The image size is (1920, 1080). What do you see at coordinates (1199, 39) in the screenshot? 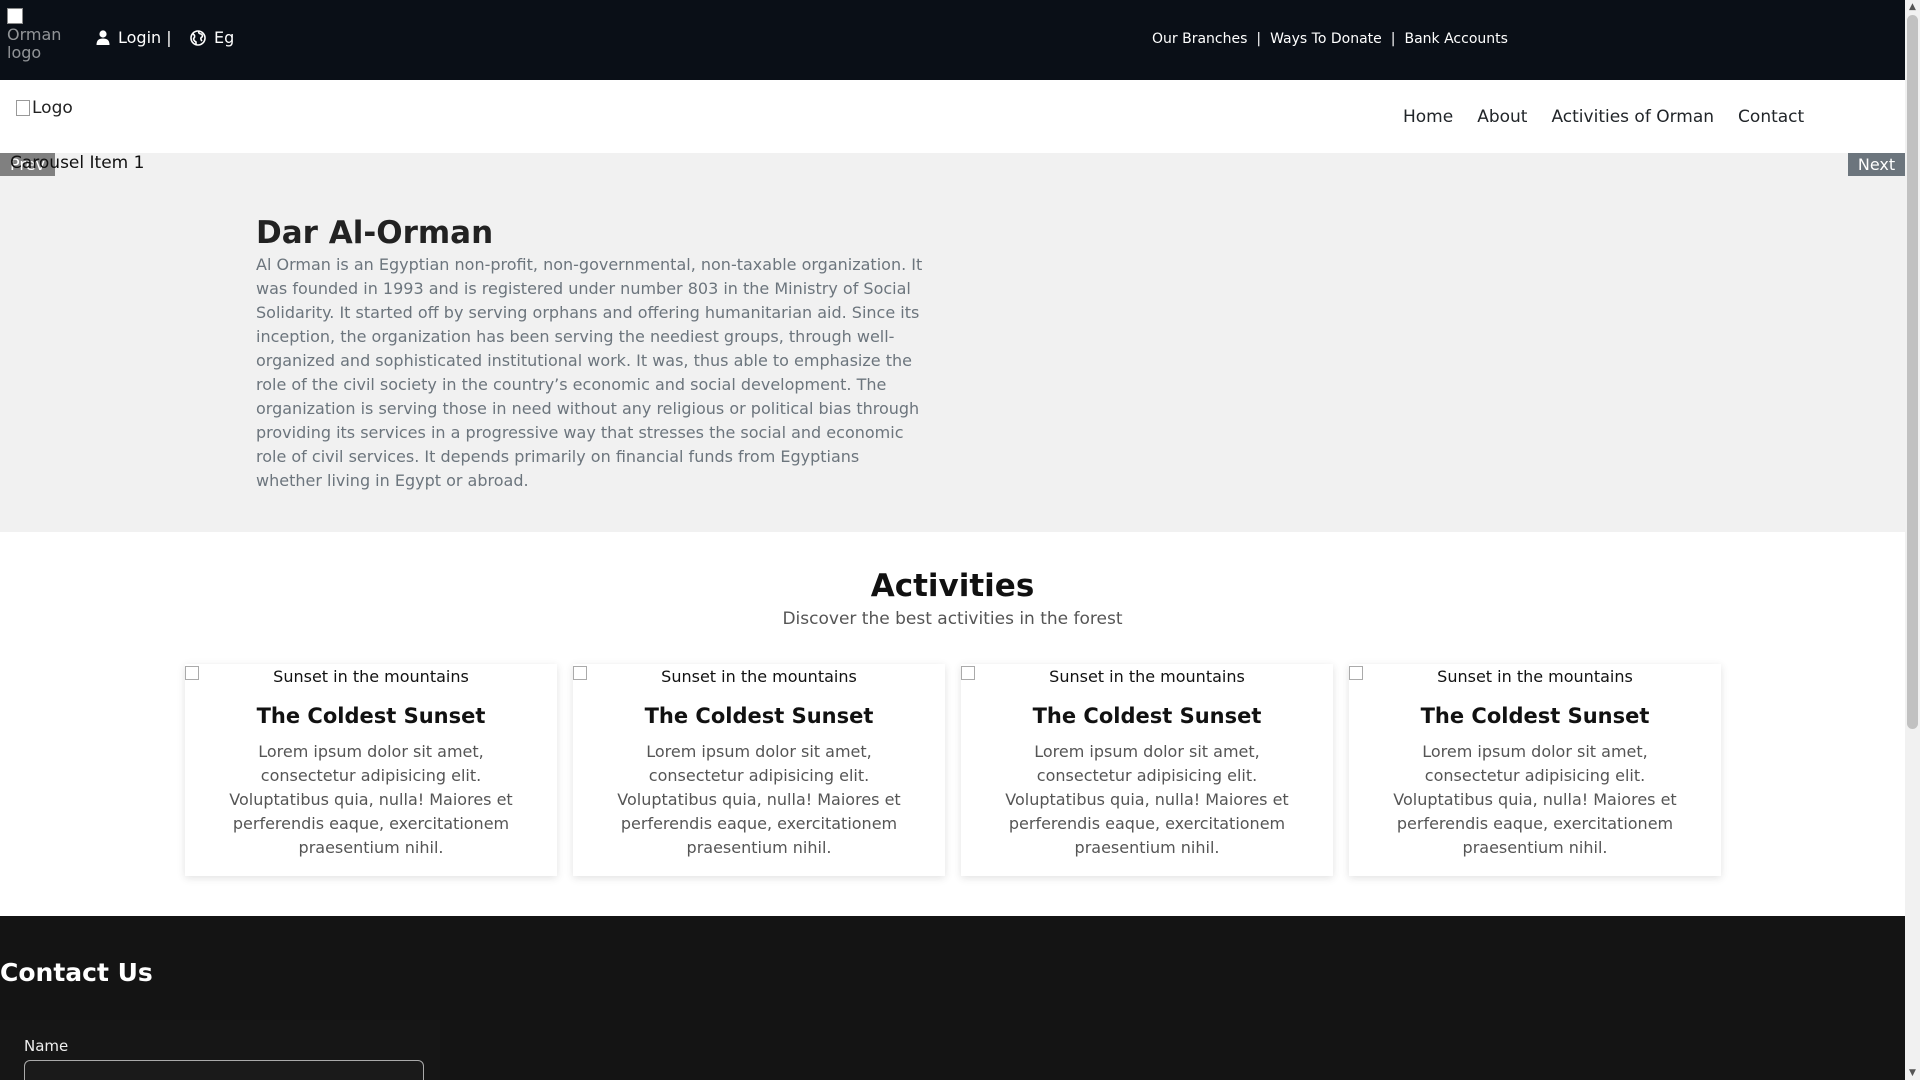
I see `top-link-our-branches: Our Branches` at bounding box center [1199, 39].